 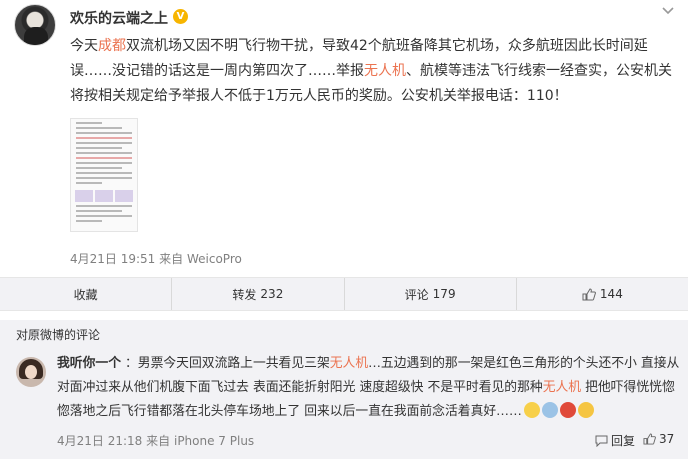 I want to click on comment-button: 评论 179, so click(x=429, y=294).